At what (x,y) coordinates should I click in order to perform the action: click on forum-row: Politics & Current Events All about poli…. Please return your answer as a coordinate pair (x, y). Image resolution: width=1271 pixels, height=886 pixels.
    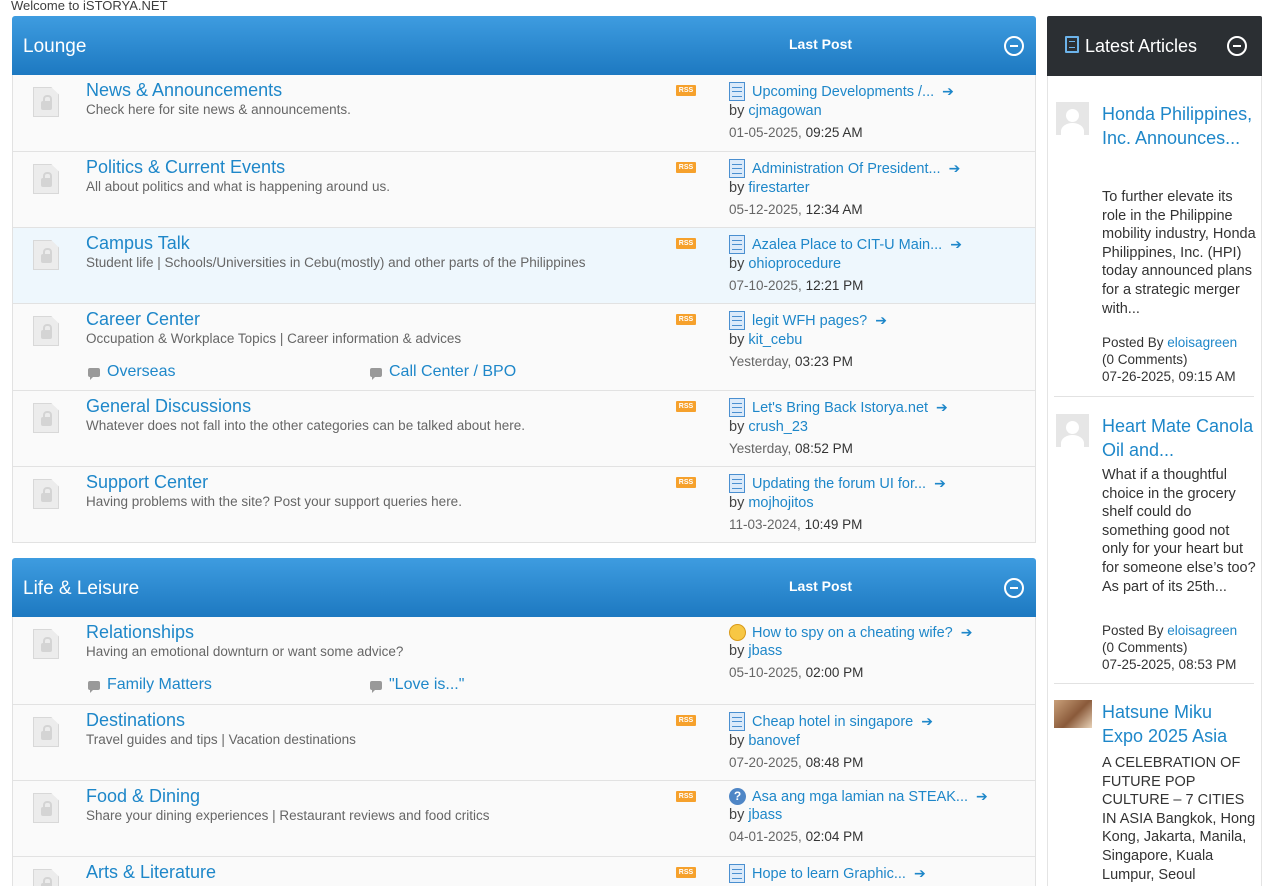
    Looking at the image, I should click on (524, 189).